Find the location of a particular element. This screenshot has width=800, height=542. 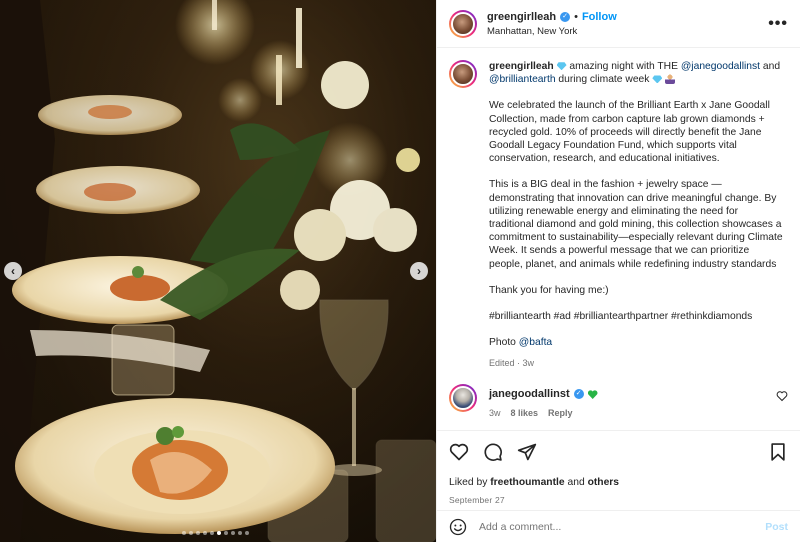

comment-likes: 8 likes is located at coordinates (525, 413).